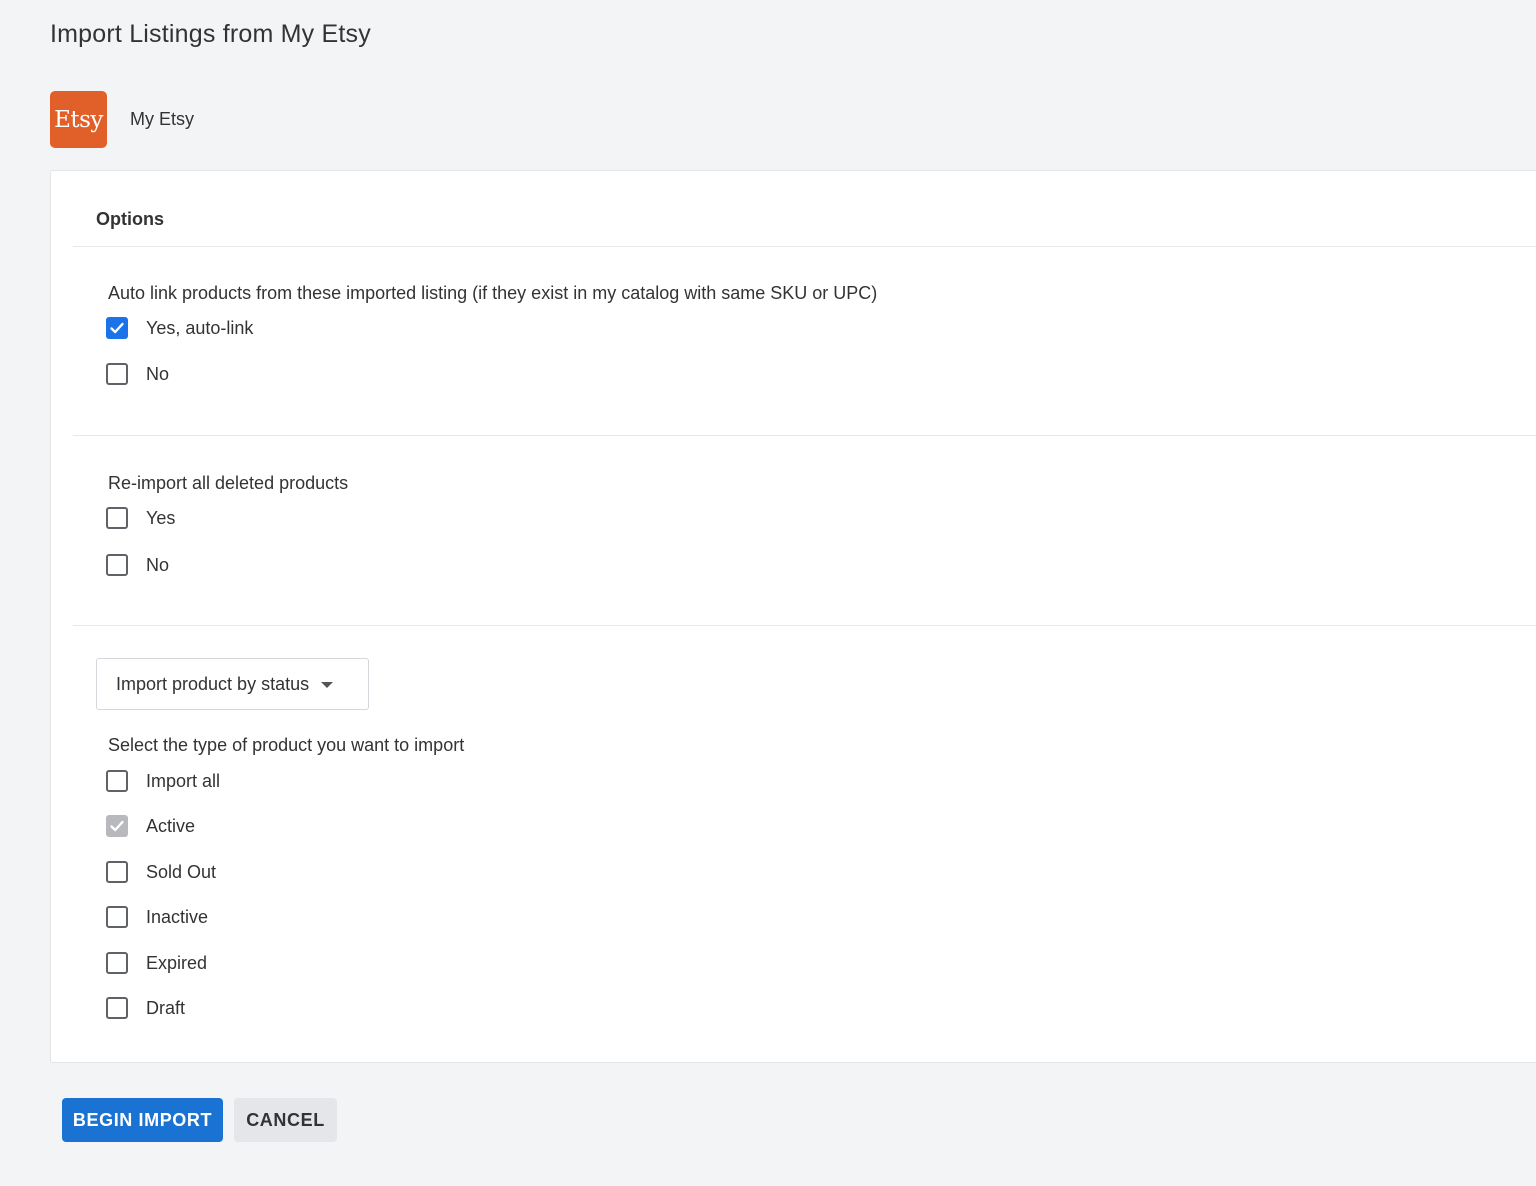  I want to click on reimport-no-checkbox, so click(117, 565).